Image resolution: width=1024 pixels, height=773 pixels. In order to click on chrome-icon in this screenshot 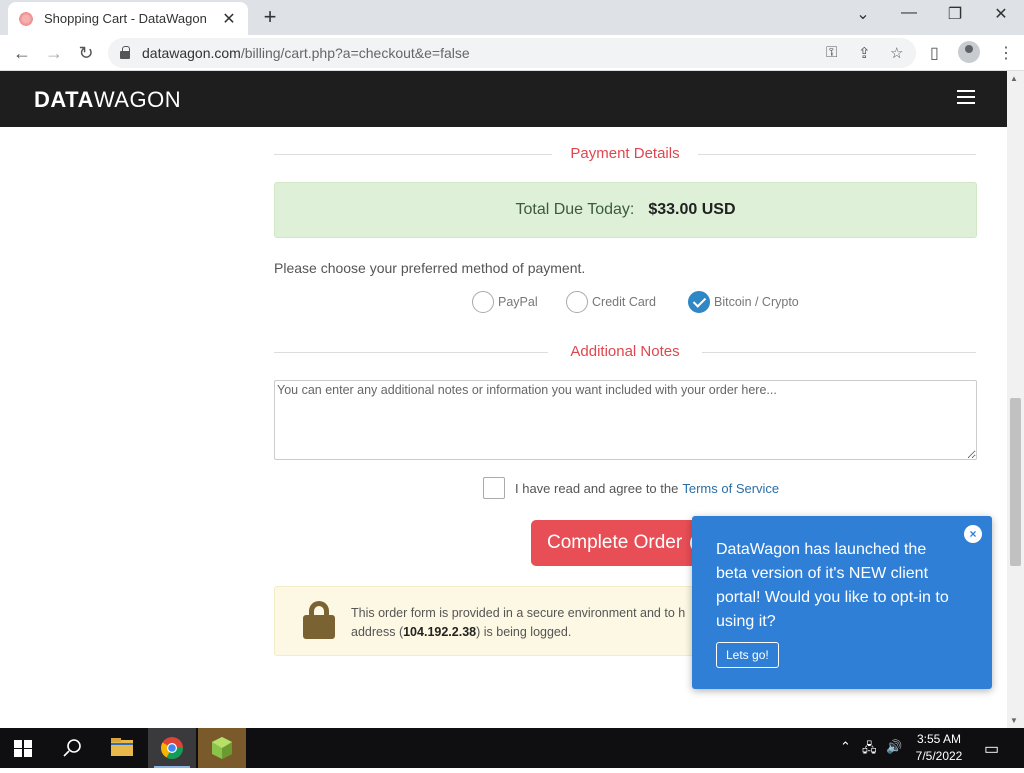, I will do `click(172, 748)`.